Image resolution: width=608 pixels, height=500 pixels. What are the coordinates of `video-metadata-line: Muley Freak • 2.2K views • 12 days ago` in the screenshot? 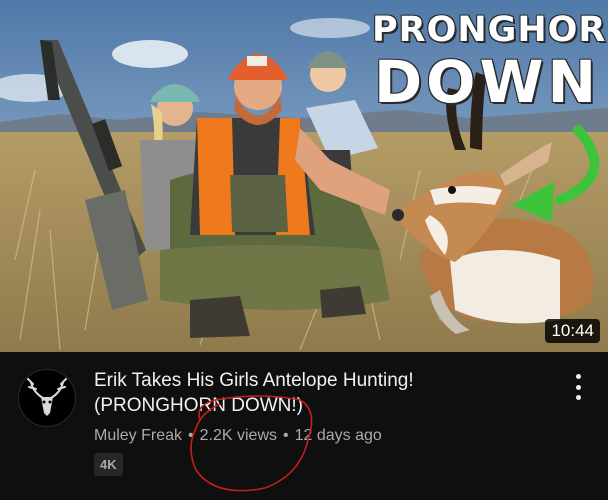 It's located at (238, 436).